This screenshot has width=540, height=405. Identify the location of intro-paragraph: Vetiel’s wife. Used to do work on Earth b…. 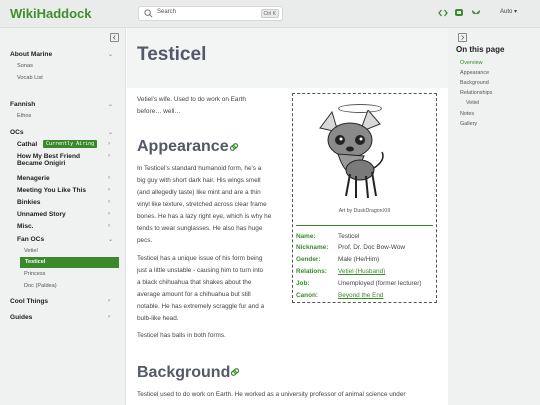
(191, 105).